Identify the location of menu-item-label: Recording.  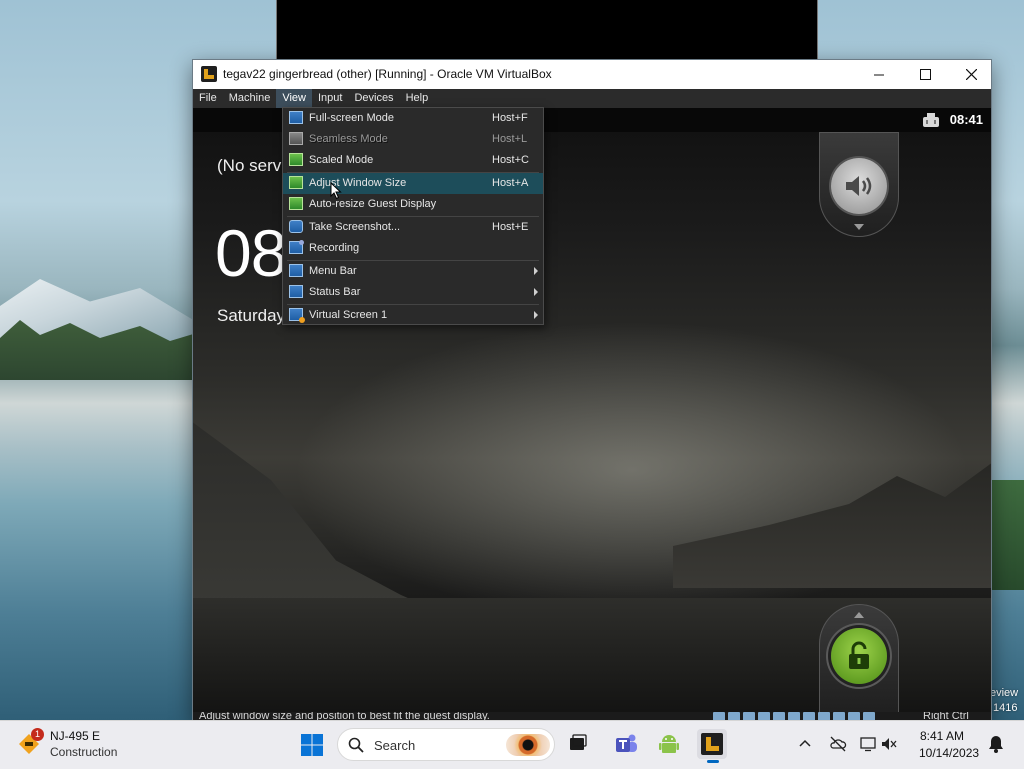
(334, 248).